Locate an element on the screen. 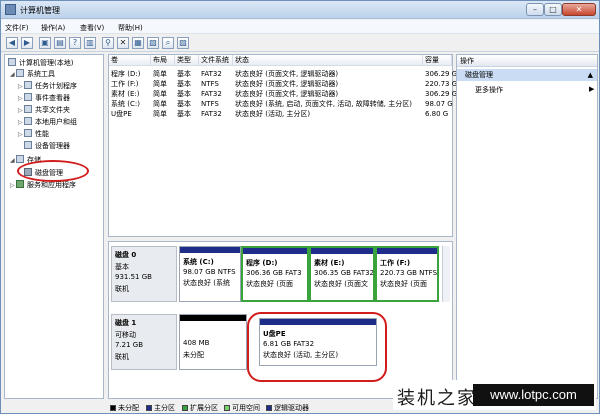  show-hide-pane-icon: ▥ is located at coordinates (90, 43).